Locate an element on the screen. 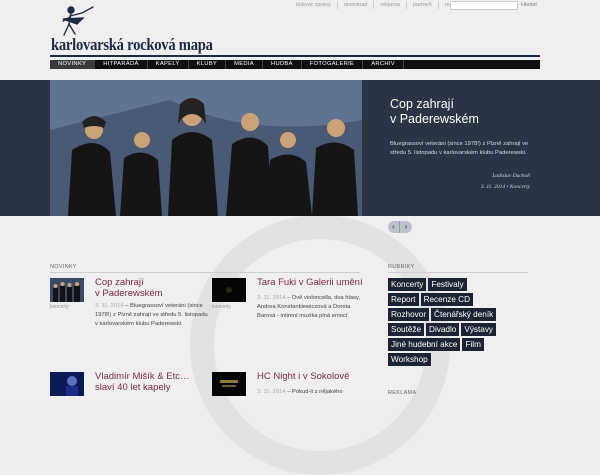  tag-workshop: Workshop is located at coordinates (409, 359).